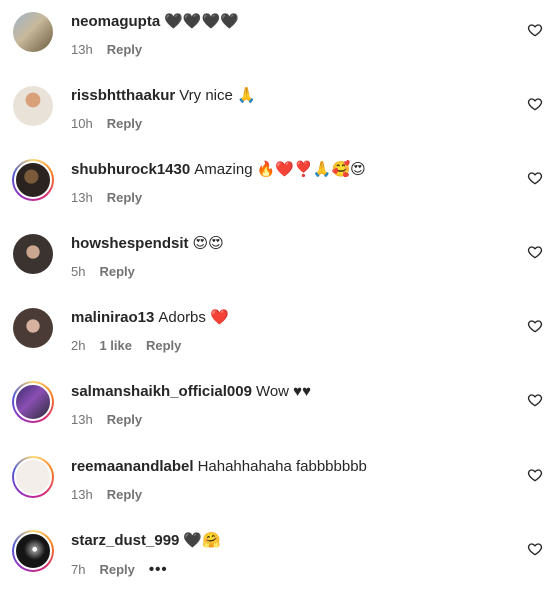  I want to click on comment-meta: 10h Reply, so click(113, 123).